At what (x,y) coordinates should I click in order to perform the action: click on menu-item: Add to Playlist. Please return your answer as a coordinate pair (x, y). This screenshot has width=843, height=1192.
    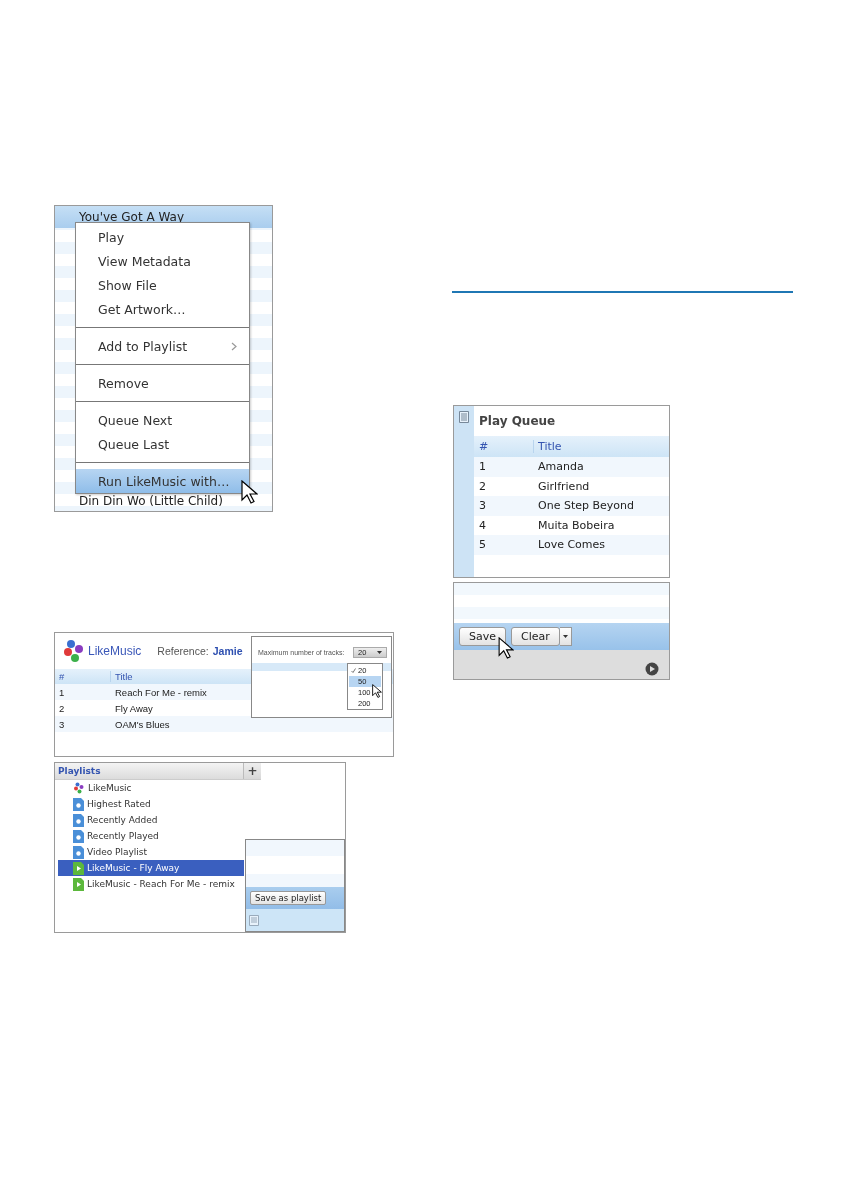
    Looking at the image, I should click on (162, 346).